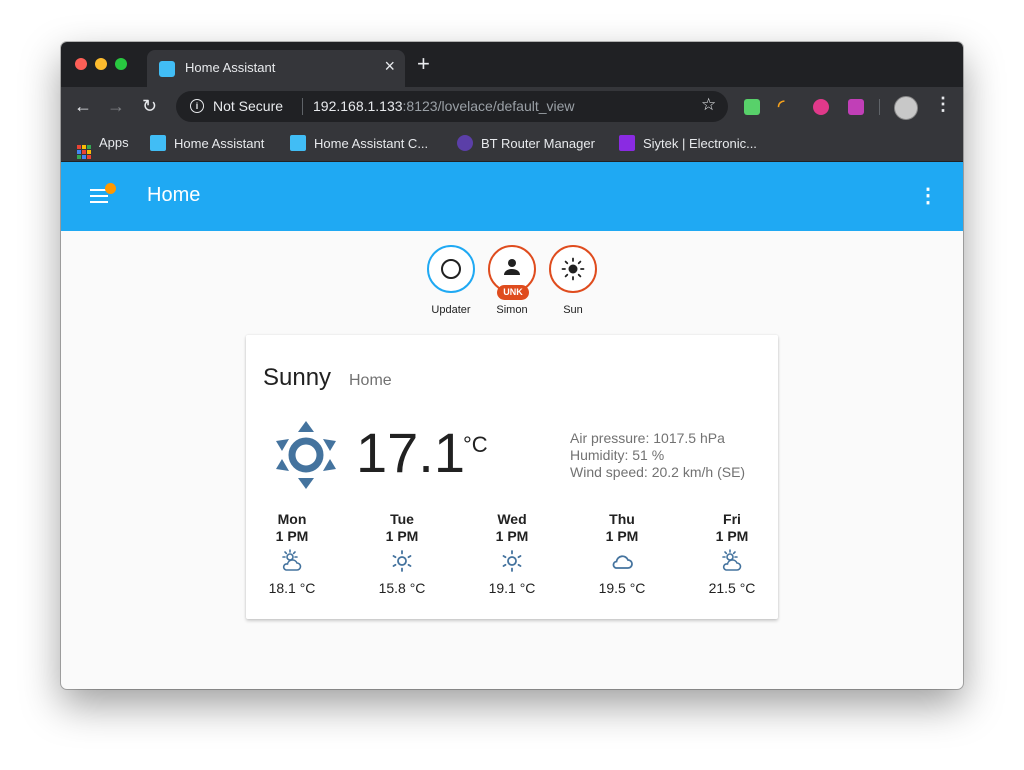 The height and width of the screenshot is (770, 1024). Describe the element at coordinates (512, 64) in the screenshot. I see `tab-strip: Home Assistant × +` at that location.